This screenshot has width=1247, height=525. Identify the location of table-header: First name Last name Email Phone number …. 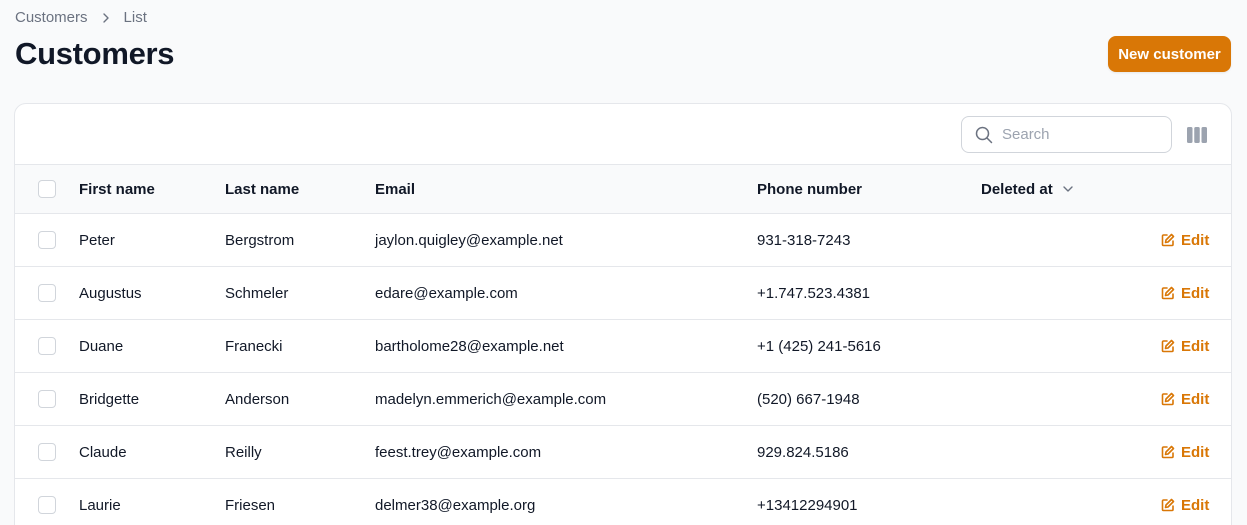
(623, 189).